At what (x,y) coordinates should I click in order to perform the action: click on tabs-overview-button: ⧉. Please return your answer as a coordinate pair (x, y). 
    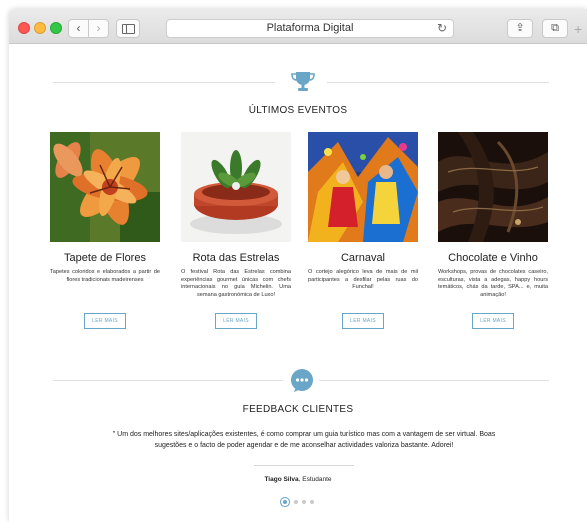
    Looking at the image, I should click on (555, 28).